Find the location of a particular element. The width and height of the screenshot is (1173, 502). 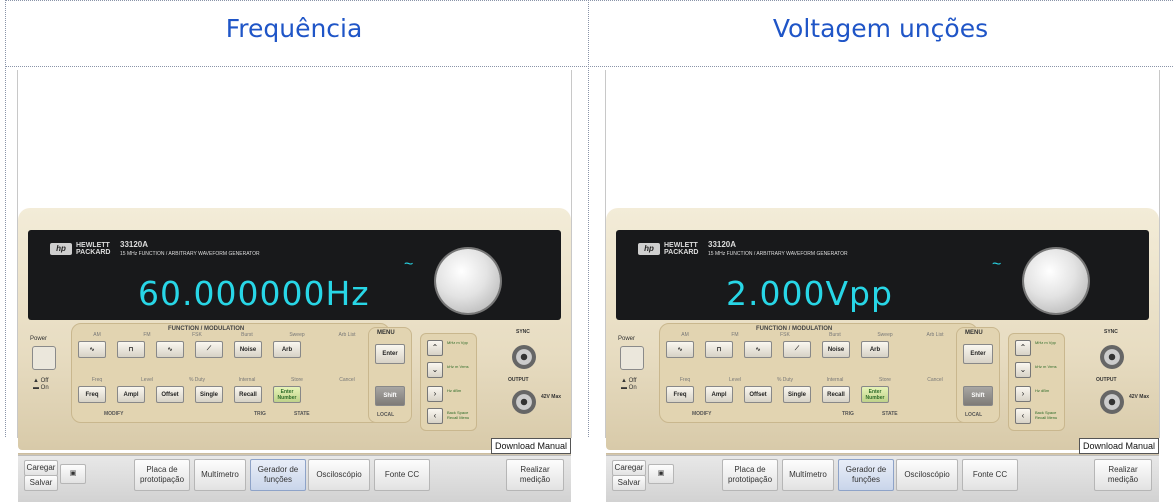

row2-labels: Freq Level % Duty Internal Store Cancel is located at coordinates (222, 380).